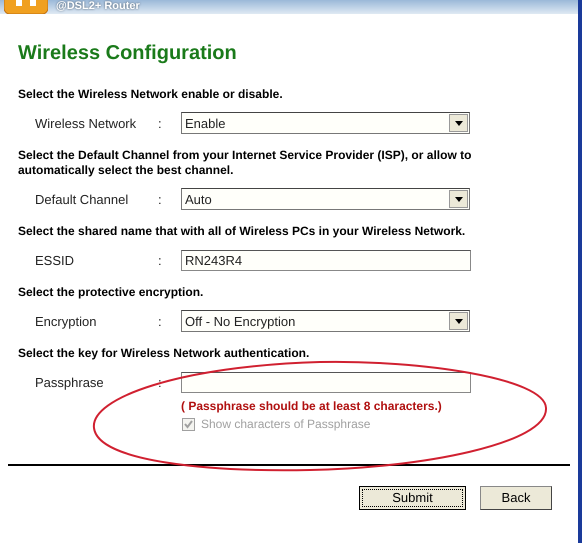 The image size is (586, 543). Describe the element at coordinates (55, 260) in the screenshot. I see `field-label: ESSID` at that location.